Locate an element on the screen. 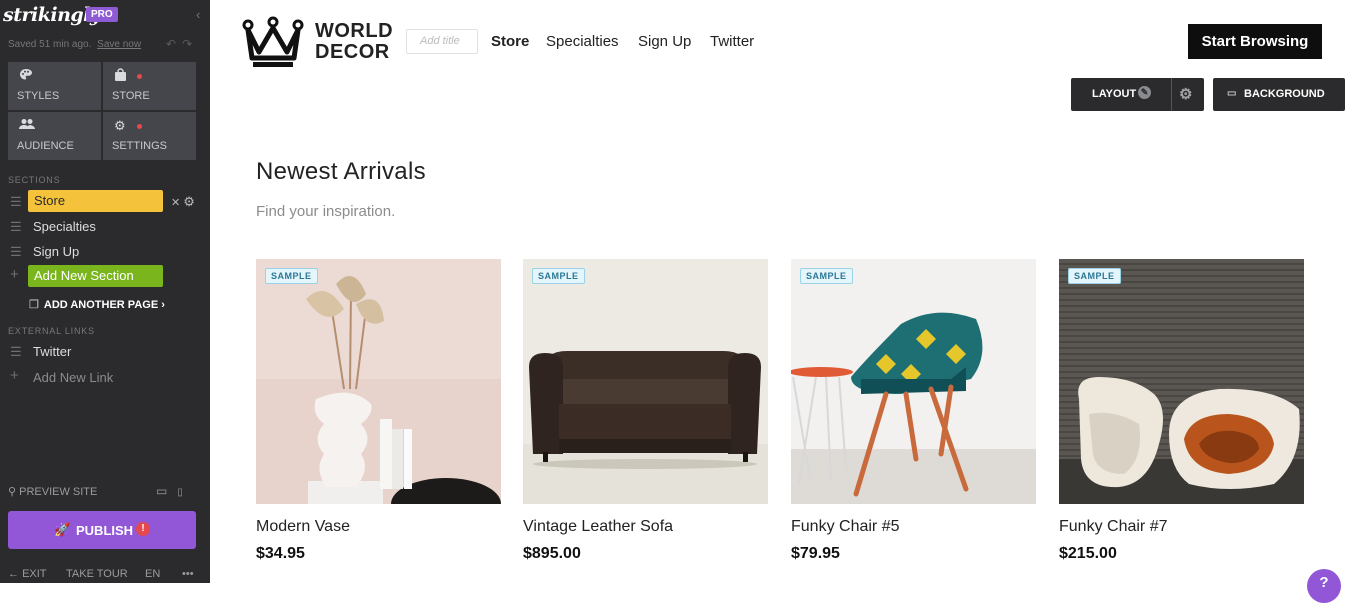  image-icon: ▭ is located at coordinates (1232, 93).